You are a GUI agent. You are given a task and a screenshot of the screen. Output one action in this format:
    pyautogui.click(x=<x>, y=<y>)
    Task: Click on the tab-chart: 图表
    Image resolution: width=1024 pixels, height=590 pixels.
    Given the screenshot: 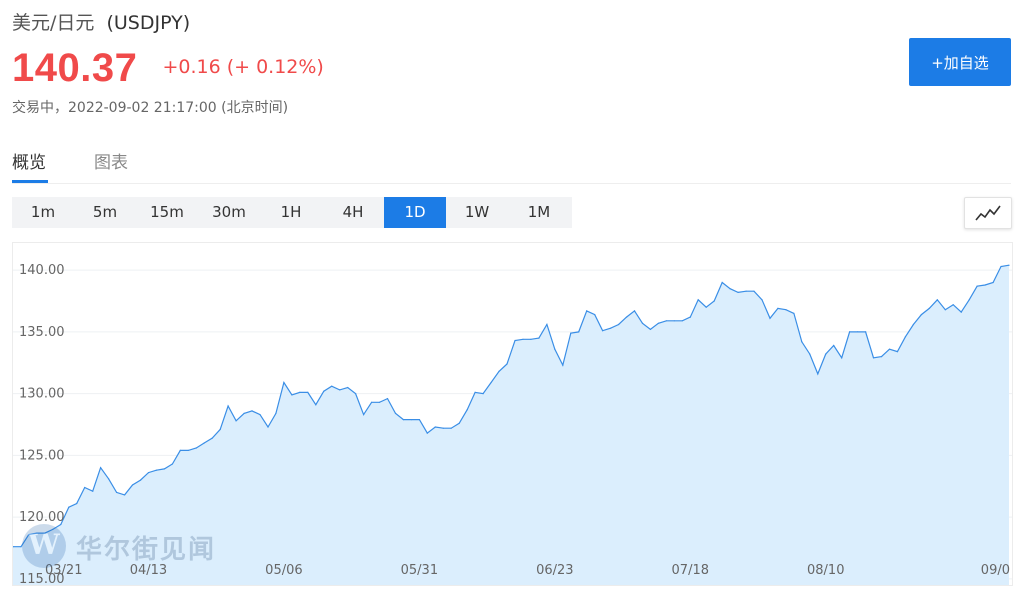 What is the action you would take?
    pyautogui.click(x=111, y=160)
    